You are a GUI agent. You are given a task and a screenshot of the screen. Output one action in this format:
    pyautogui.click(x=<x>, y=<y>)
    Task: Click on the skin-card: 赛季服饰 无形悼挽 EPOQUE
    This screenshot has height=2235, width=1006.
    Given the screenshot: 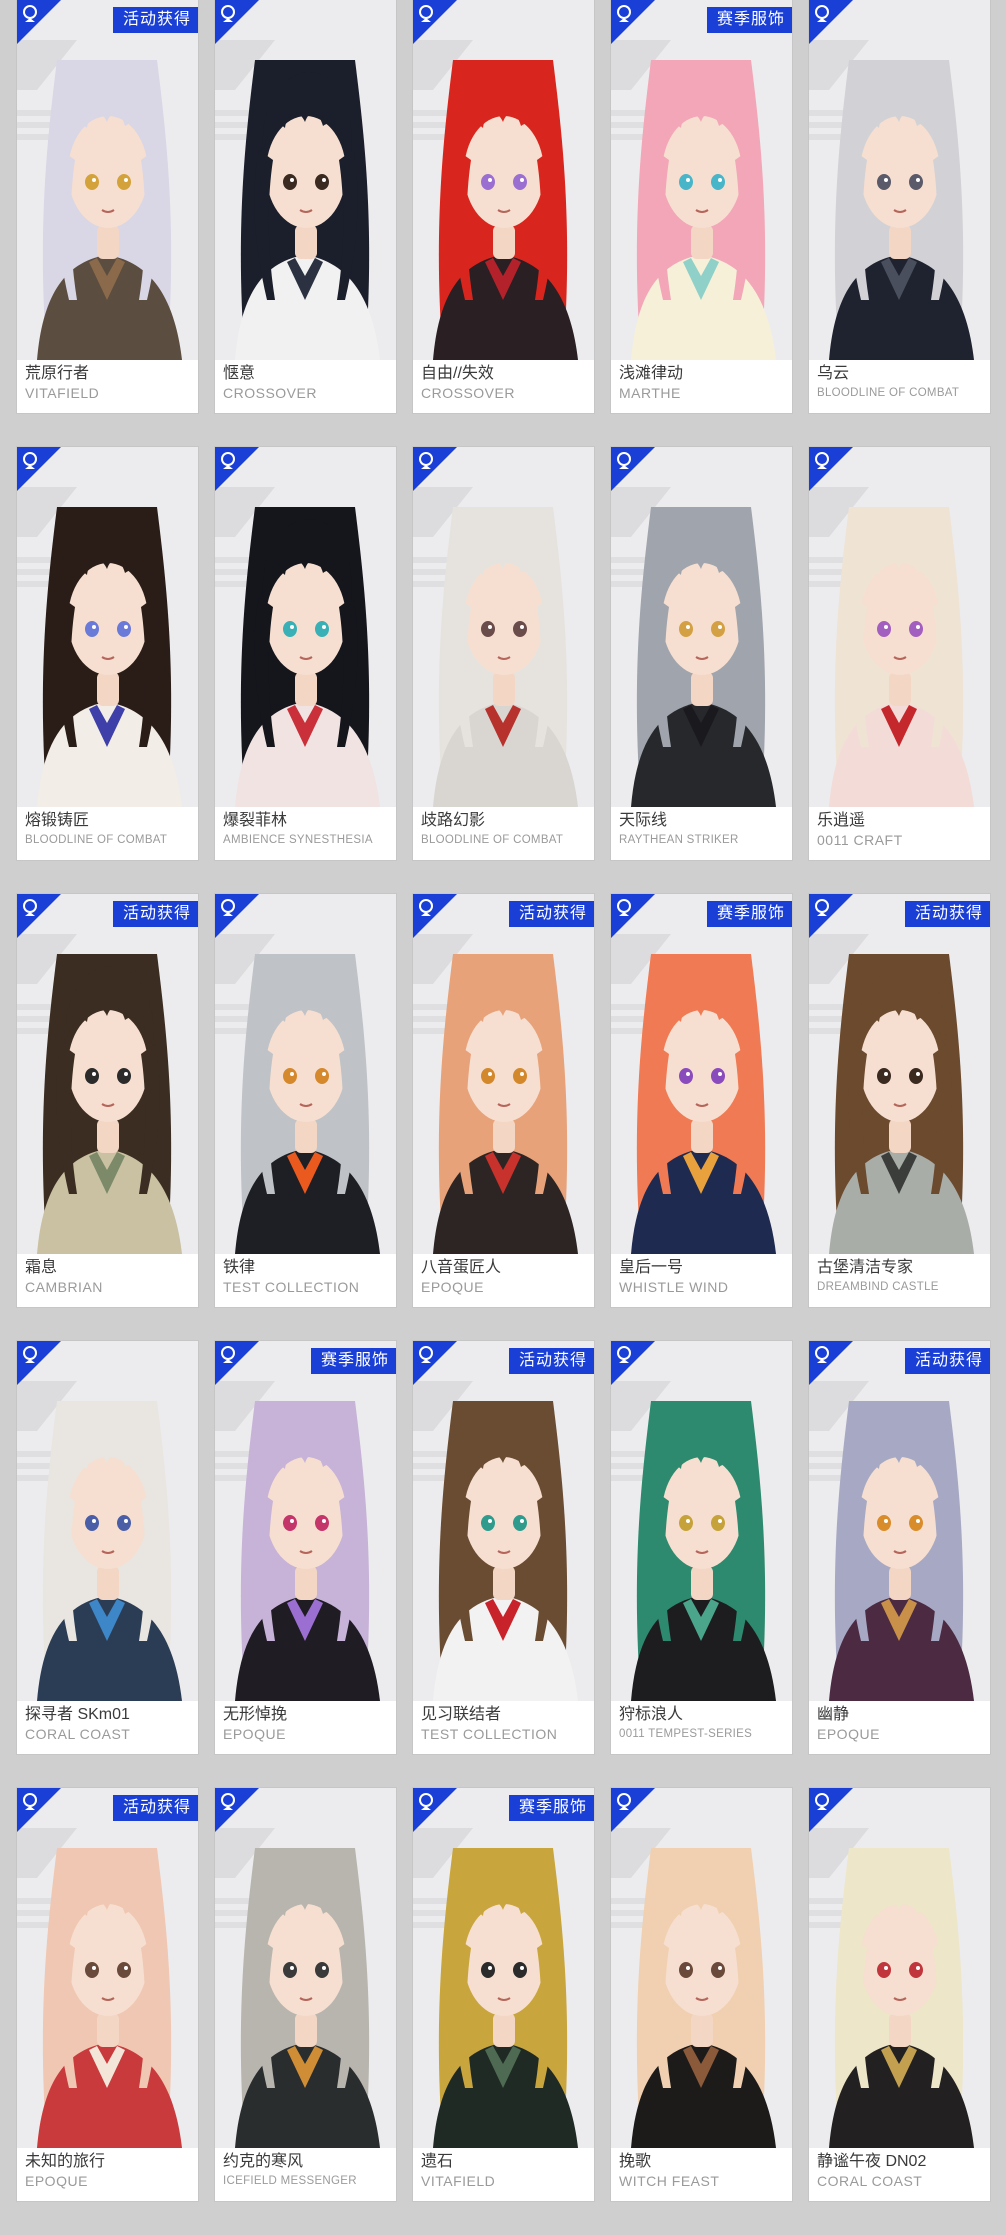 What is the action you would take?
    pyautogui.click(x=305, y=1547)
    